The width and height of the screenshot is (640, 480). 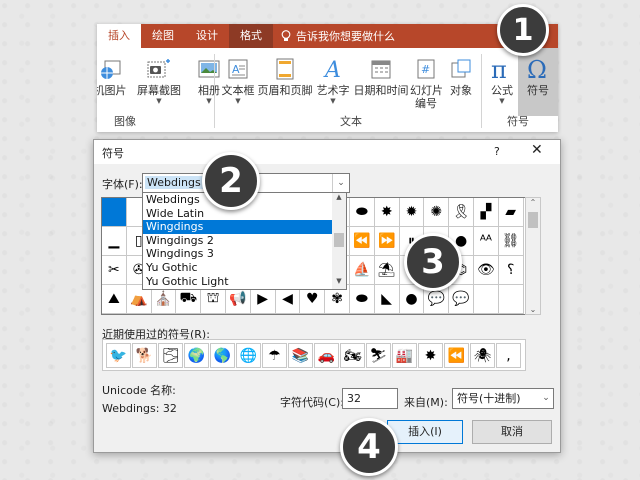 What do you see at coordinates (113, 153) in the screenshot?
I see `dialog-title: 符号` at bounding box center [113, 153].